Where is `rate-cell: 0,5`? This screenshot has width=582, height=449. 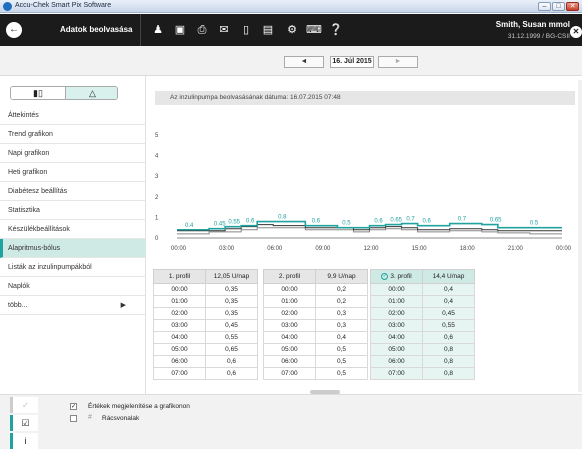 rate-cell: 0,5 is located at coordinates (341, 361).